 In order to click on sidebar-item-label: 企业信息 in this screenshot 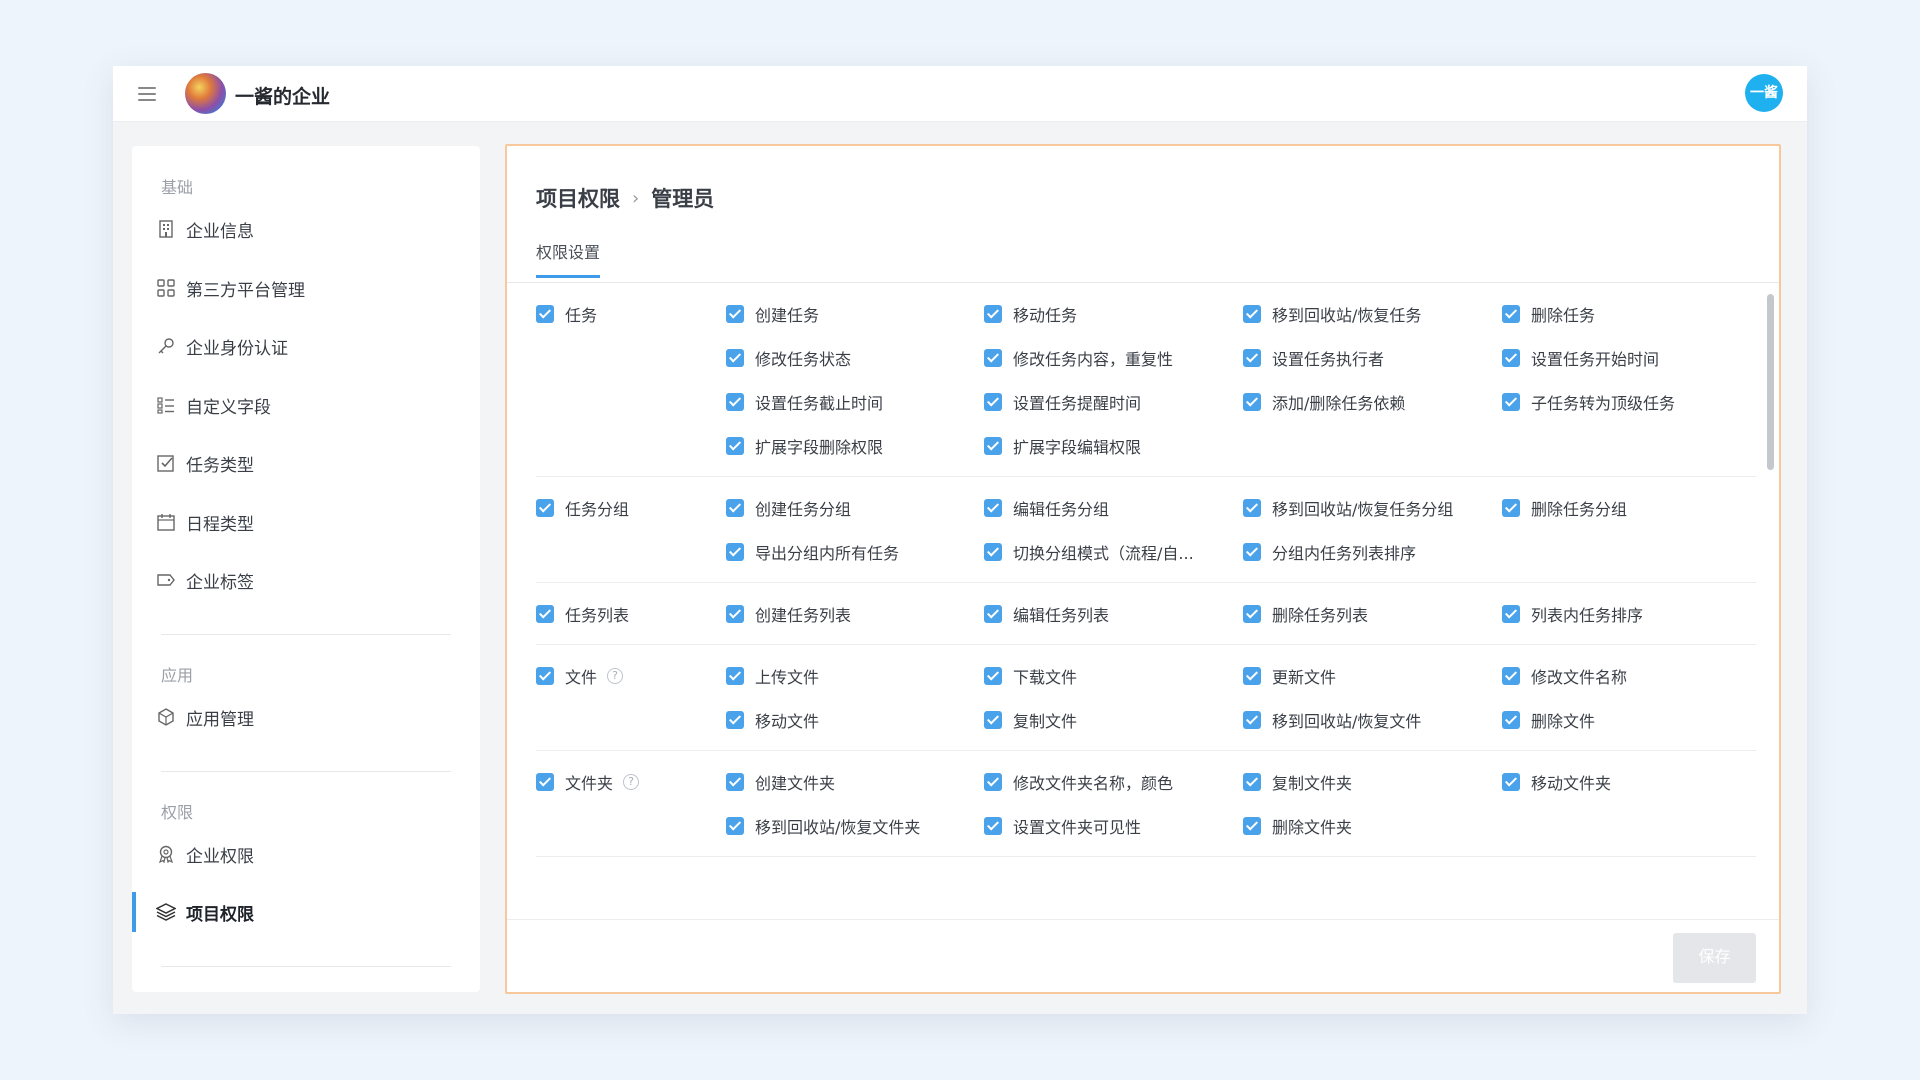, I will do `click(220, 231)`.